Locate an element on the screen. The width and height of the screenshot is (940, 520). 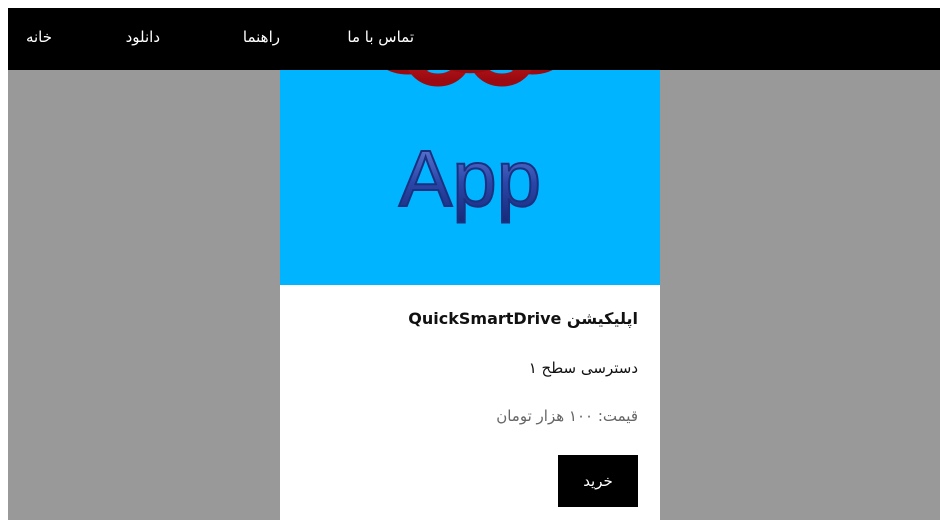
buy-button: خرید is located at coordinates (598, 481).